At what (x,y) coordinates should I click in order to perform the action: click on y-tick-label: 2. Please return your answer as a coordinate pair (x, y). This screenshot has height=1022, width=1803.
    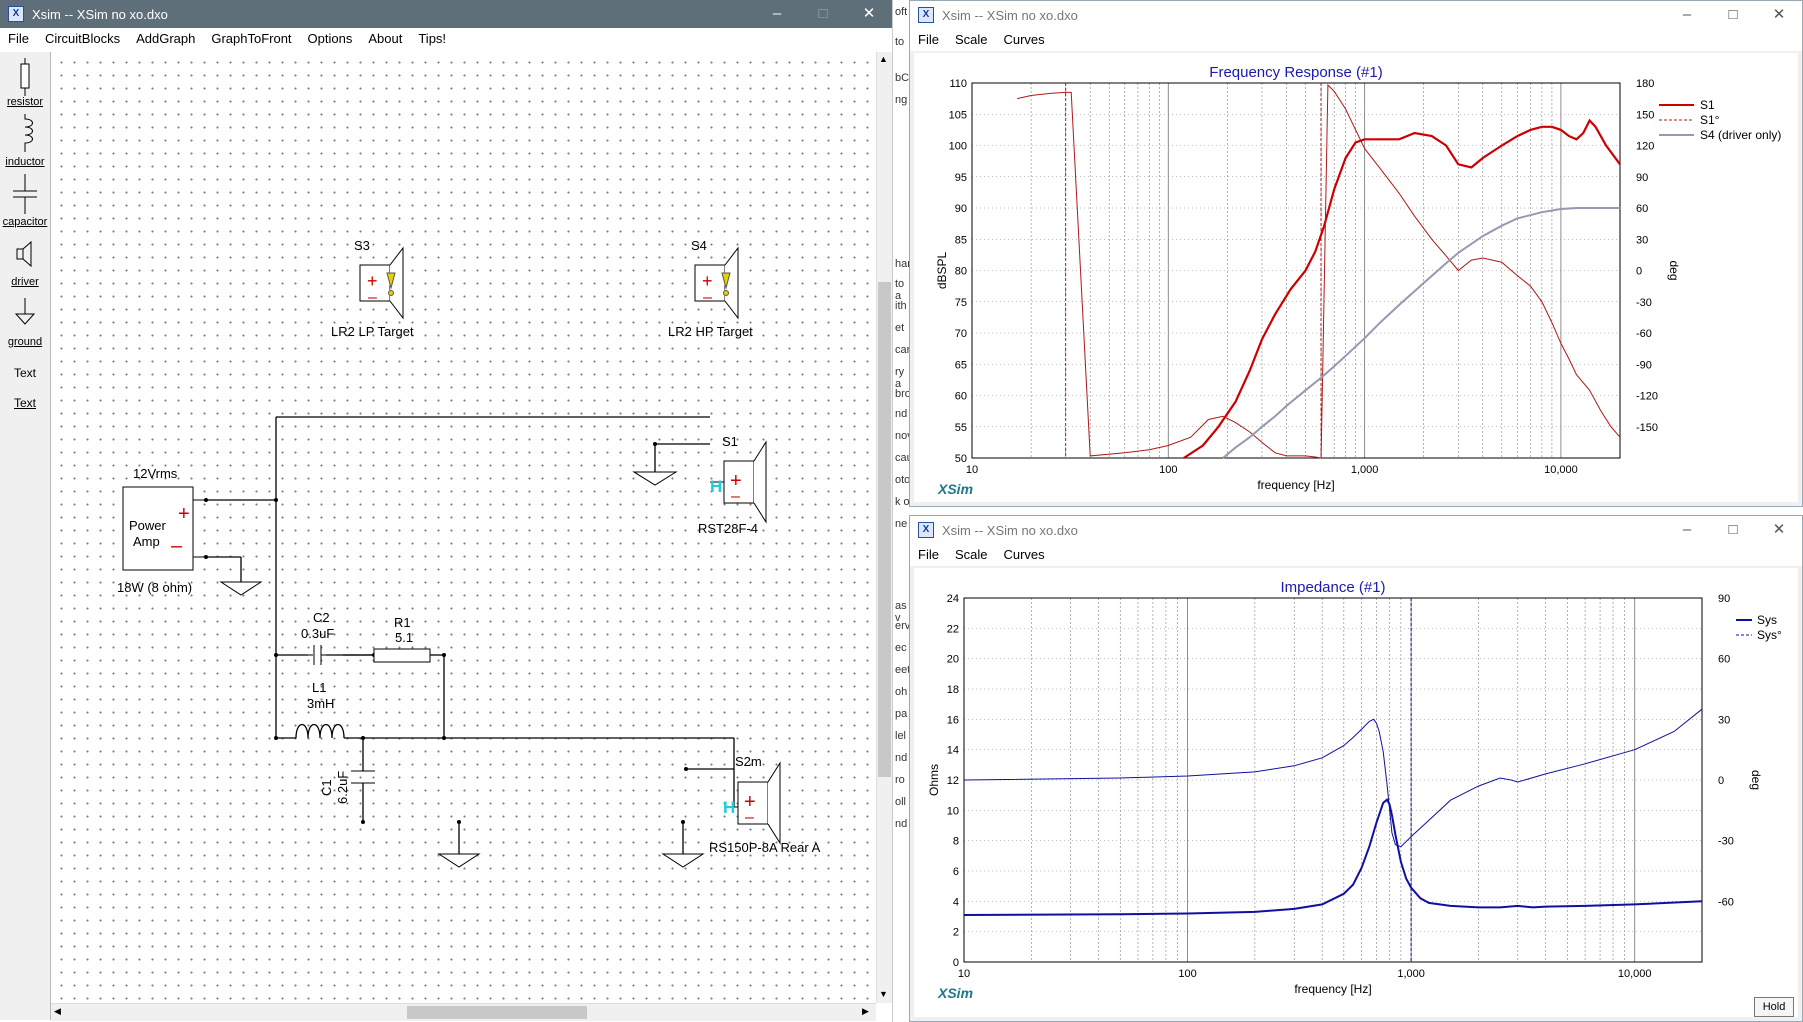
    Looking at the image, I should click on (956, 933).